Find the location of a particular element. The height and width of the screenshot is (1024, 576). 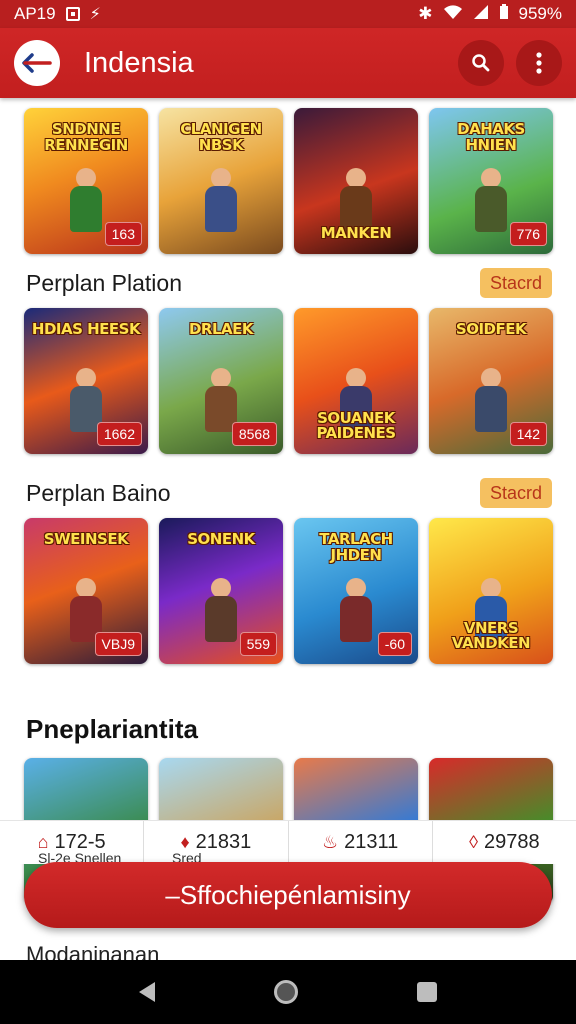

game-title: SOUANEK PAIDENES is located at coordinates (356, 425).